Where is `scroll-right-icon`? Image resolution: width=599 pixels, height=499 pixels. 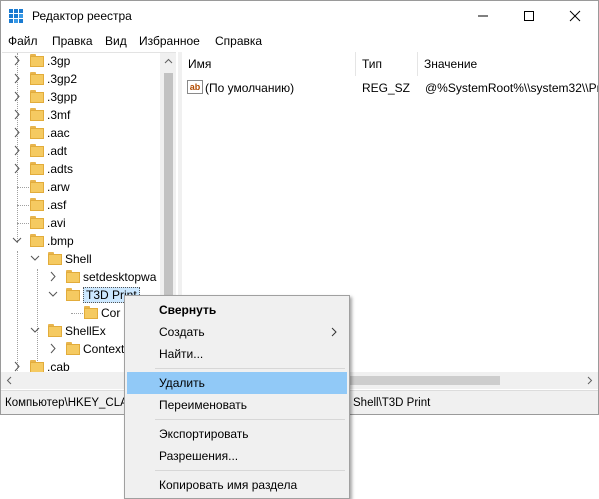
scroll-right-icon is located at coordinates (590, 380).